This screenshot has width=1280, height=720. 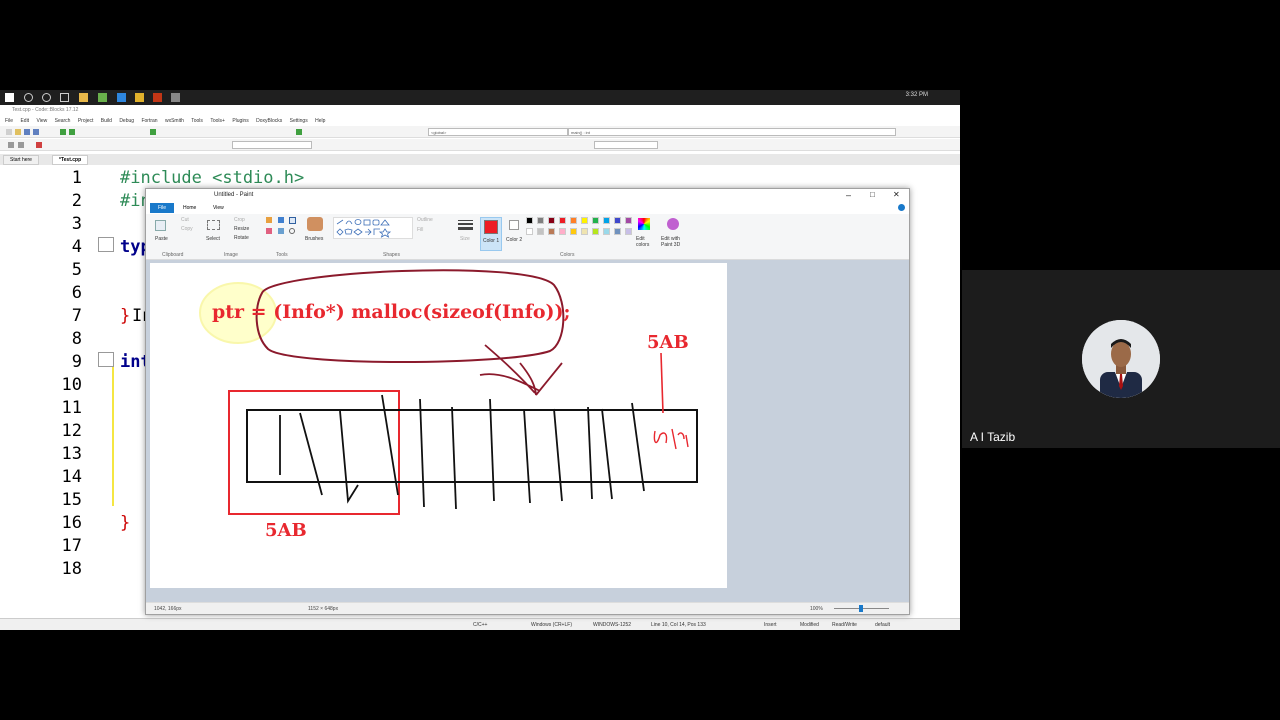 I want to click on color-palette, so click(x=581, y=228).